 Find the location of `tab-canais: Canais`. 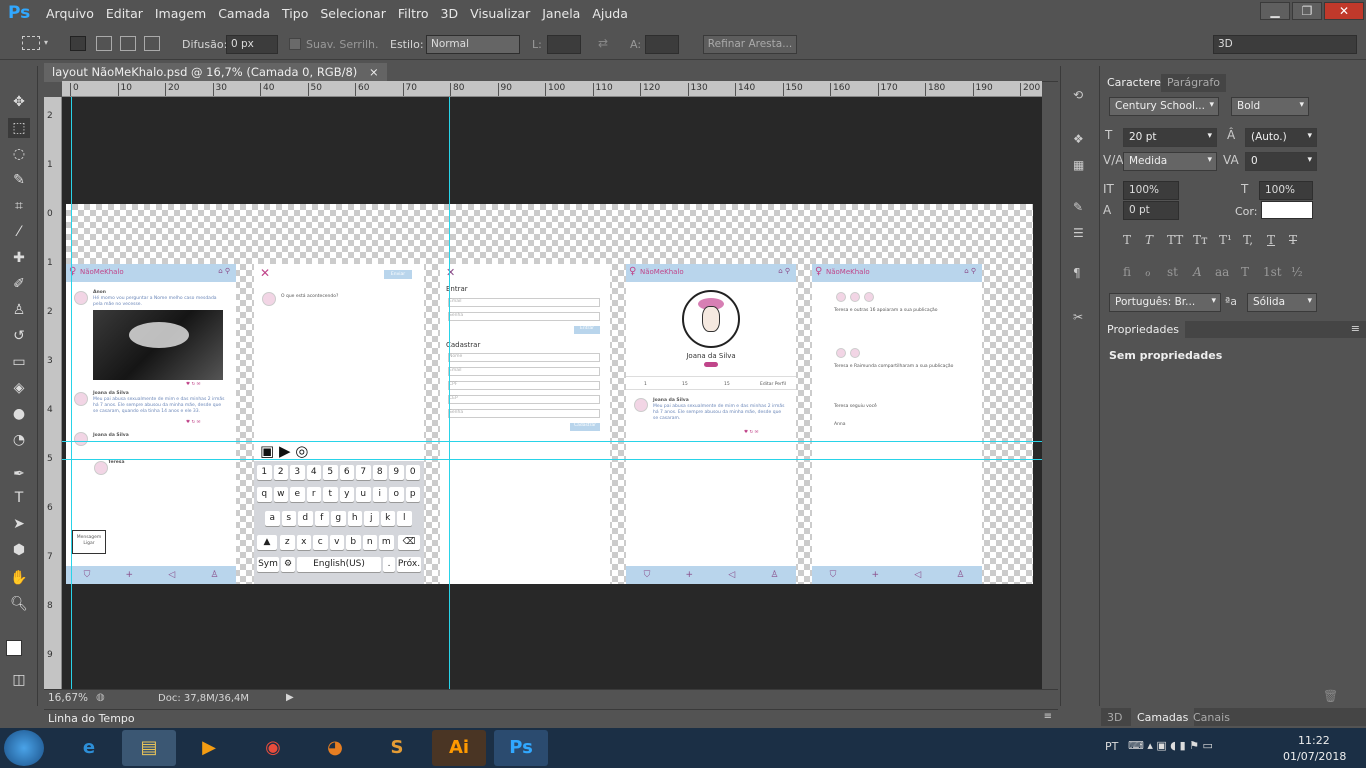

tab-canais: Canais is located at coordinates (1211, 717).